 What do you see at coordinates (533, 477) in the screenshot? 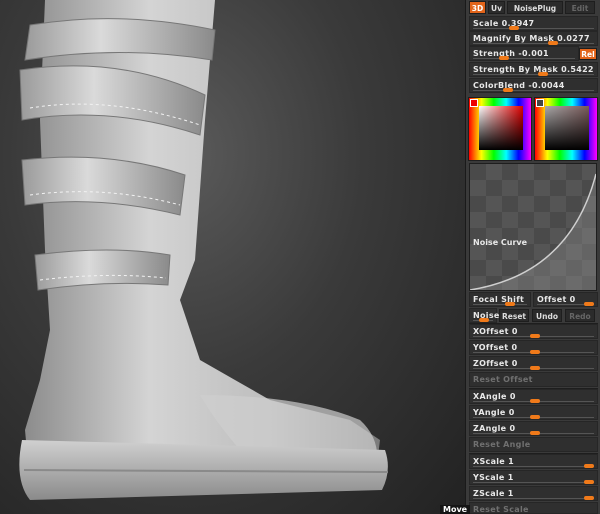
I see `yscale-slider: YScale 1` at bounding box center [533, 477].